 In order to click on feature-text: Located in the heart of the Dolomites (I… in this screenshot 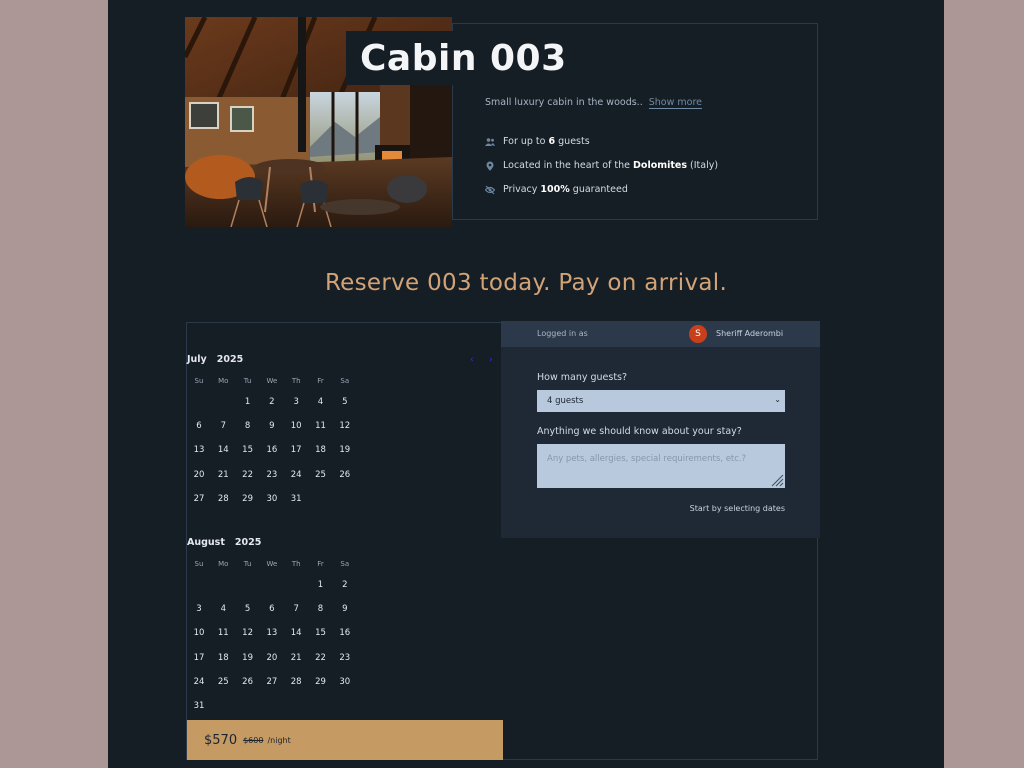, I will do `click(611, 165)`.